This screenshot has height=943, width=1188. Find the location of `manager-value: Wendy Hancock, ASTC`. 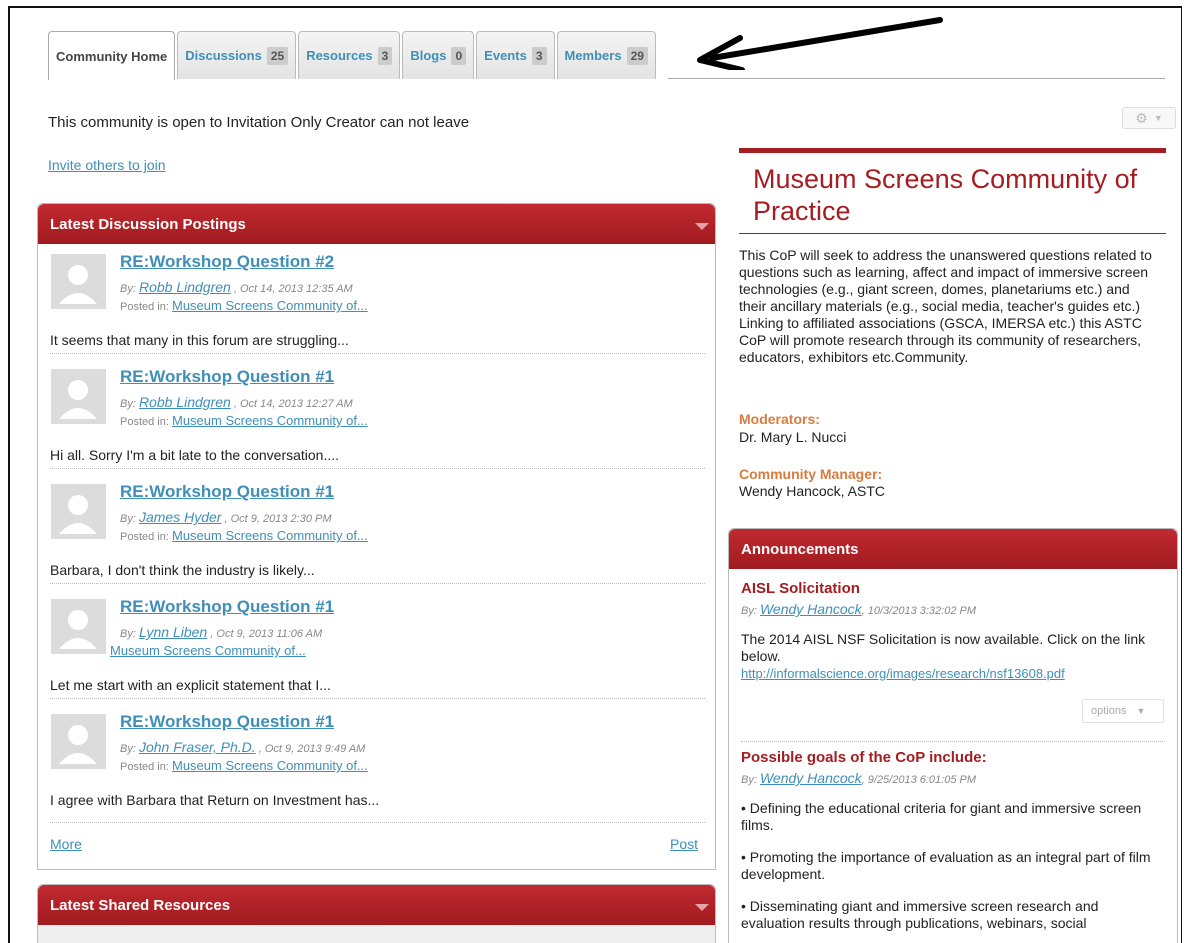

manager-value: Wendy Hancock, ASTC is located at coordinates (812, 491).